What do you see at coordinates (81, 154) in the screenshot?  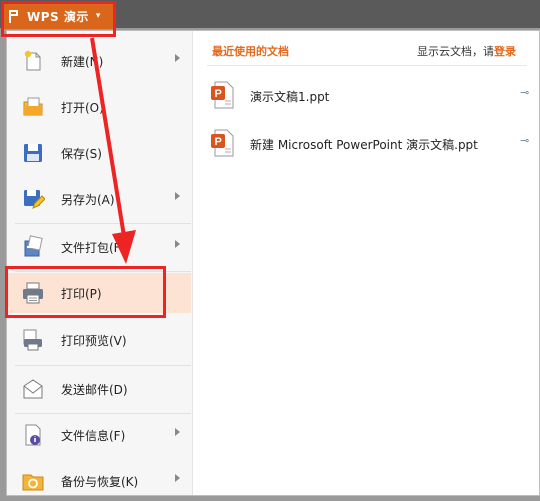 I see `menu-item-label: 保存(S)` at bounding box center [81, 154].